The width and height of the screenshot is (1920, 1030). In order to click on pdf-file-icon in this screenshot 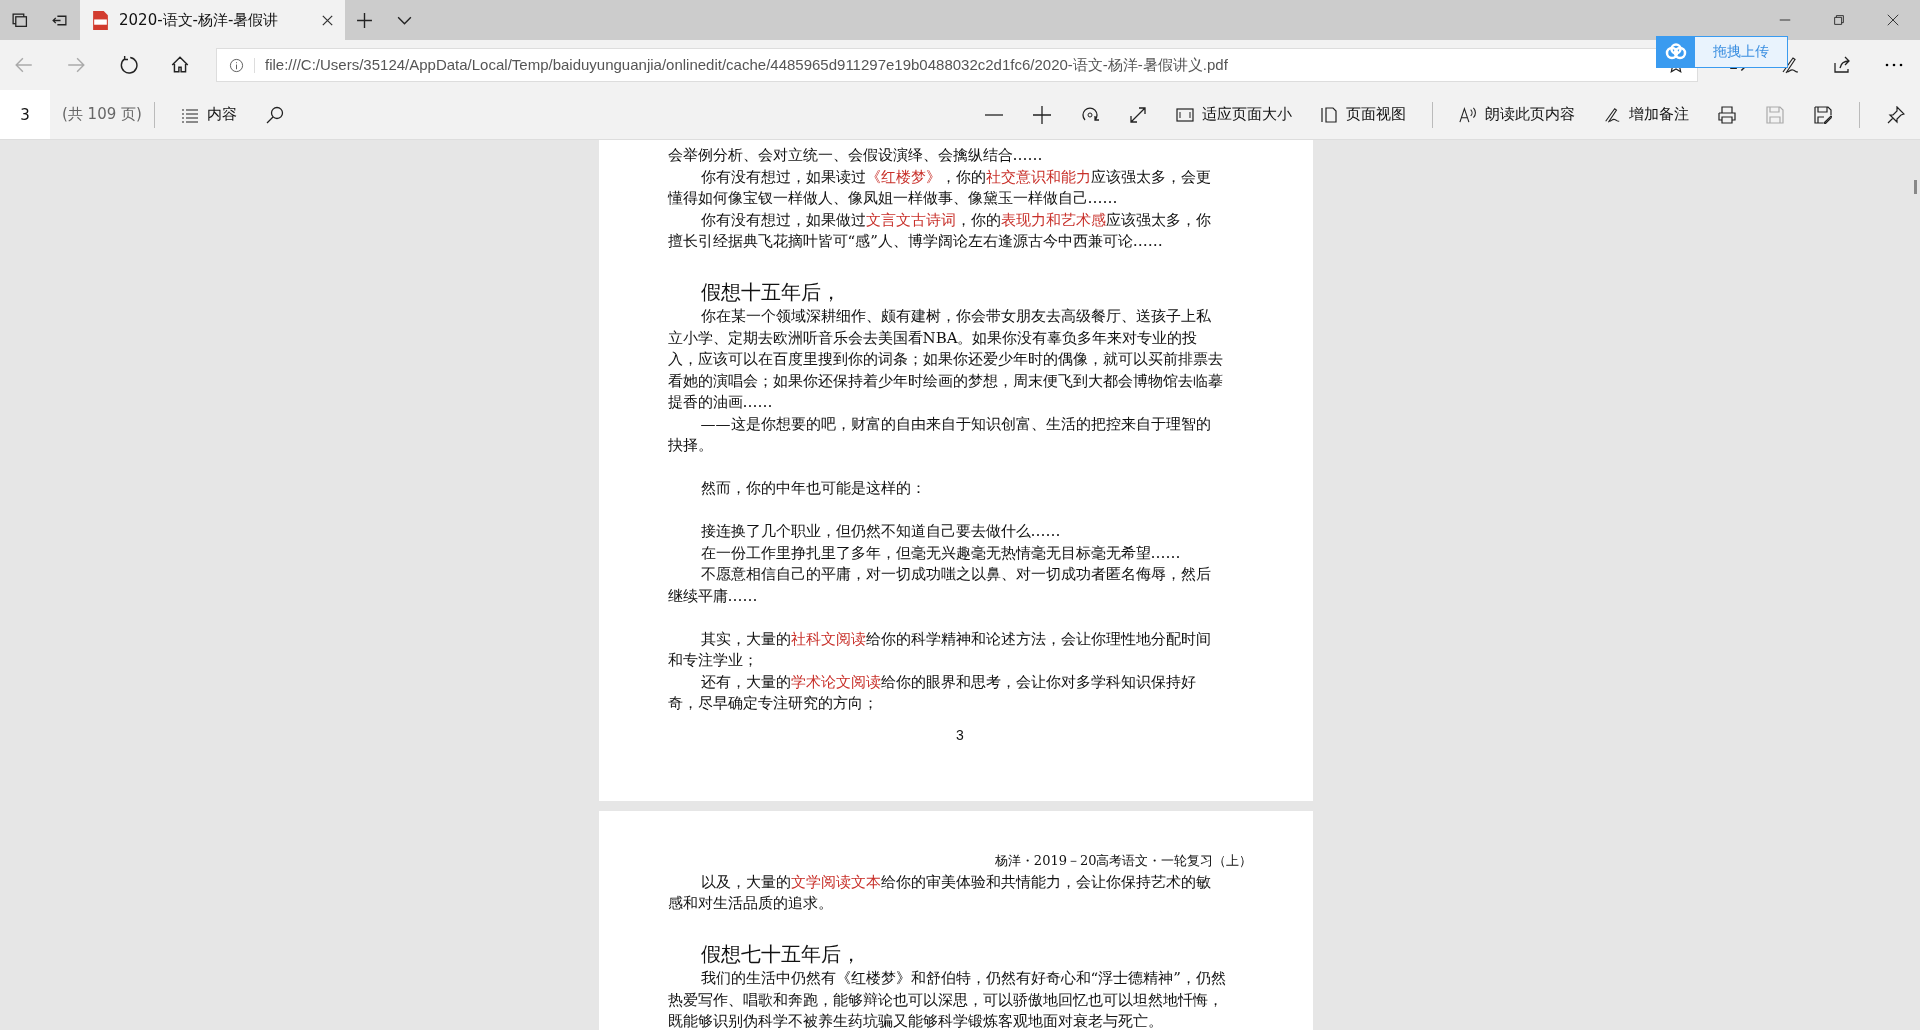, I will do `click(100, 20)`.